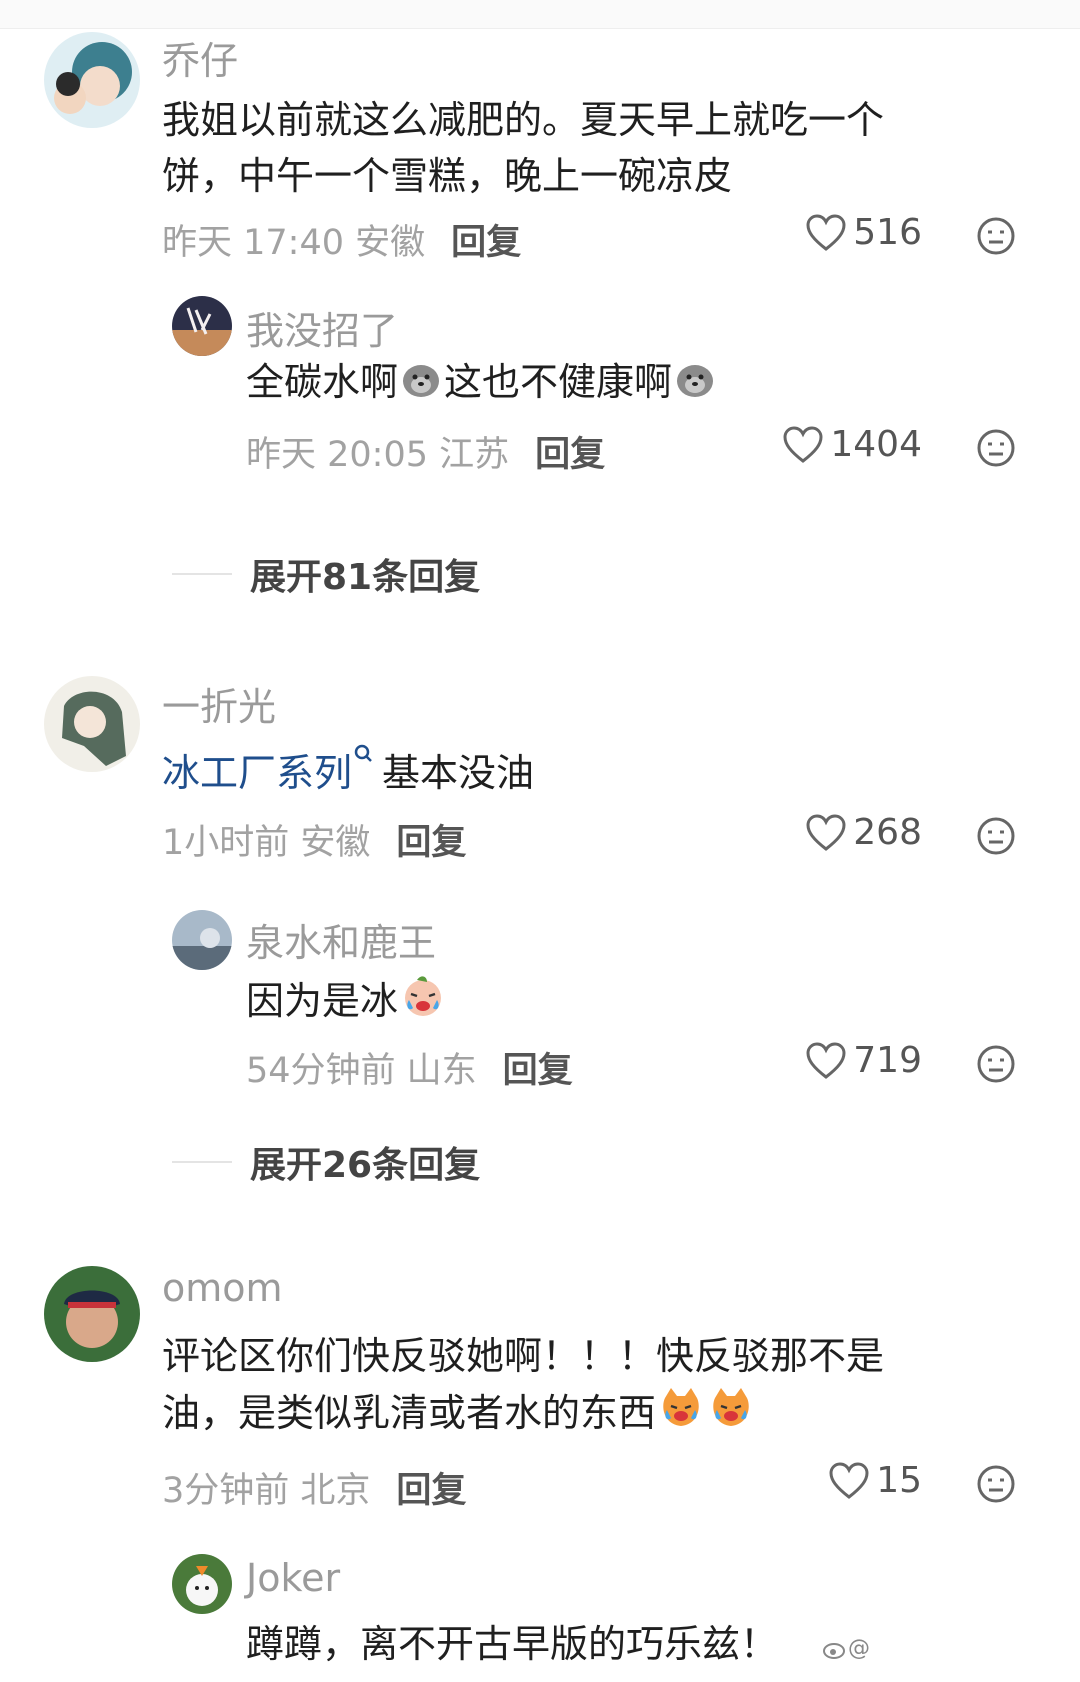 The image size is (1080, 1682). I want to click on like-button: 15, so click(875, 1480).